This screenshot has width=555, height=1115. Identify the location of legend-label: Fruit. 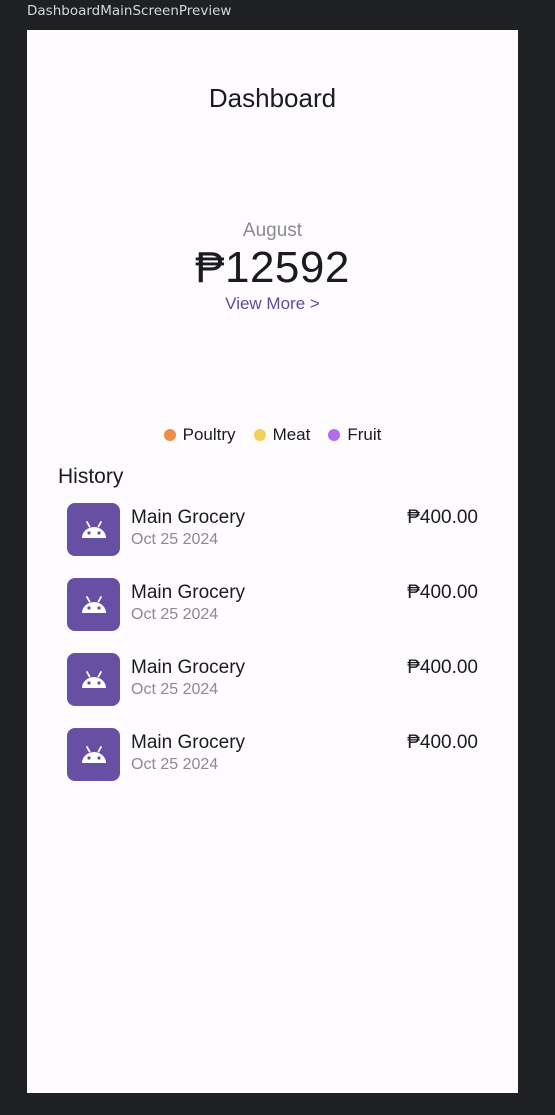
(364, 434).